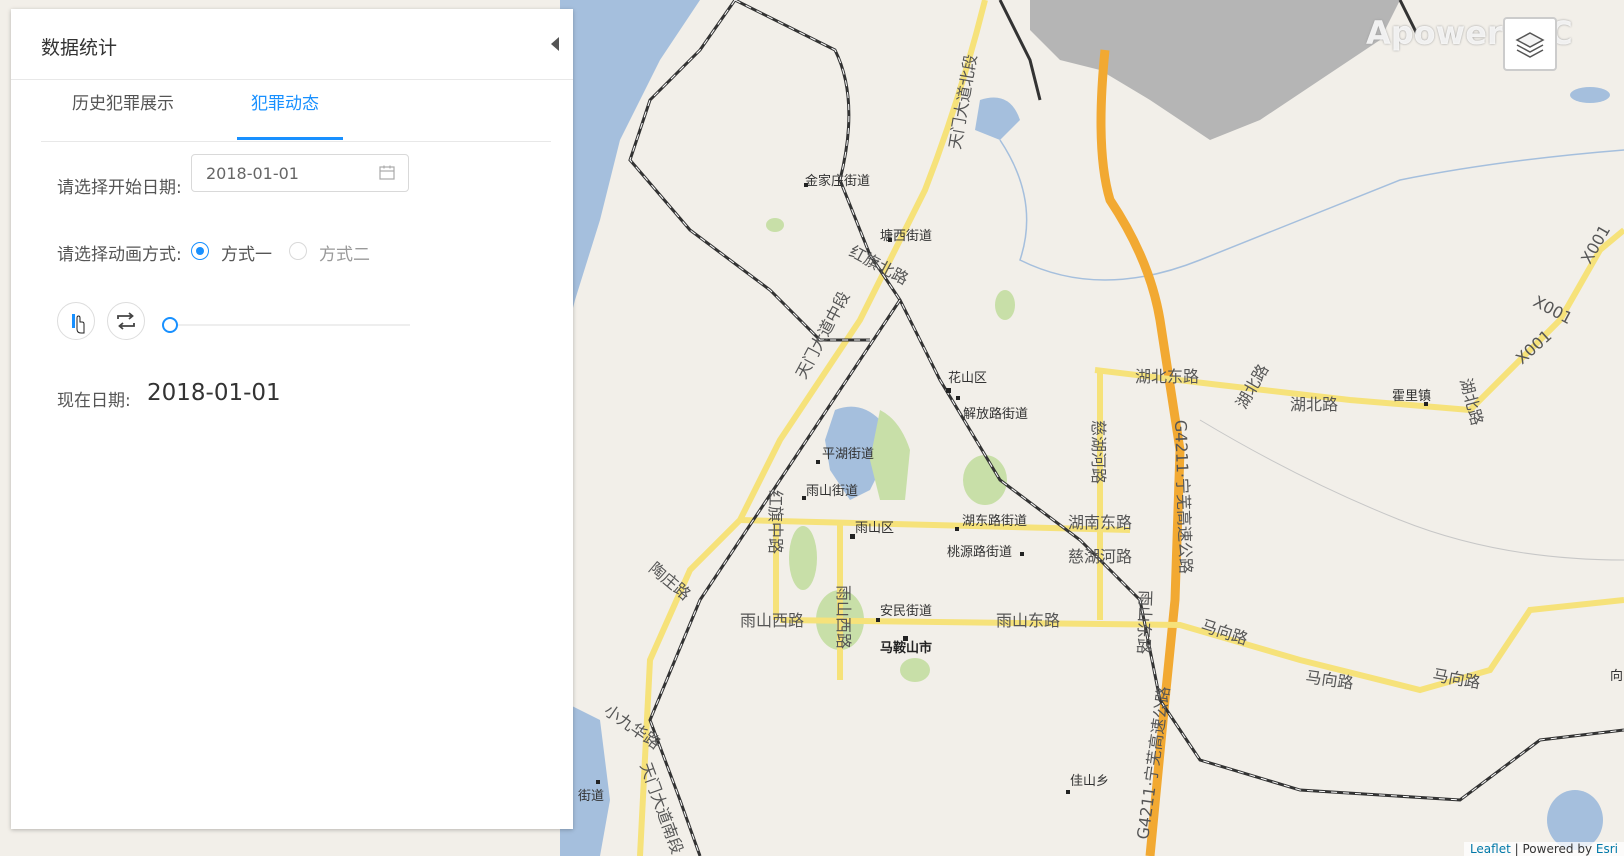  What do you see at coordinates (214, 393) in the screenshot?
I see `current-date-value: 2018-01-01` at bounding box center [214, 393].